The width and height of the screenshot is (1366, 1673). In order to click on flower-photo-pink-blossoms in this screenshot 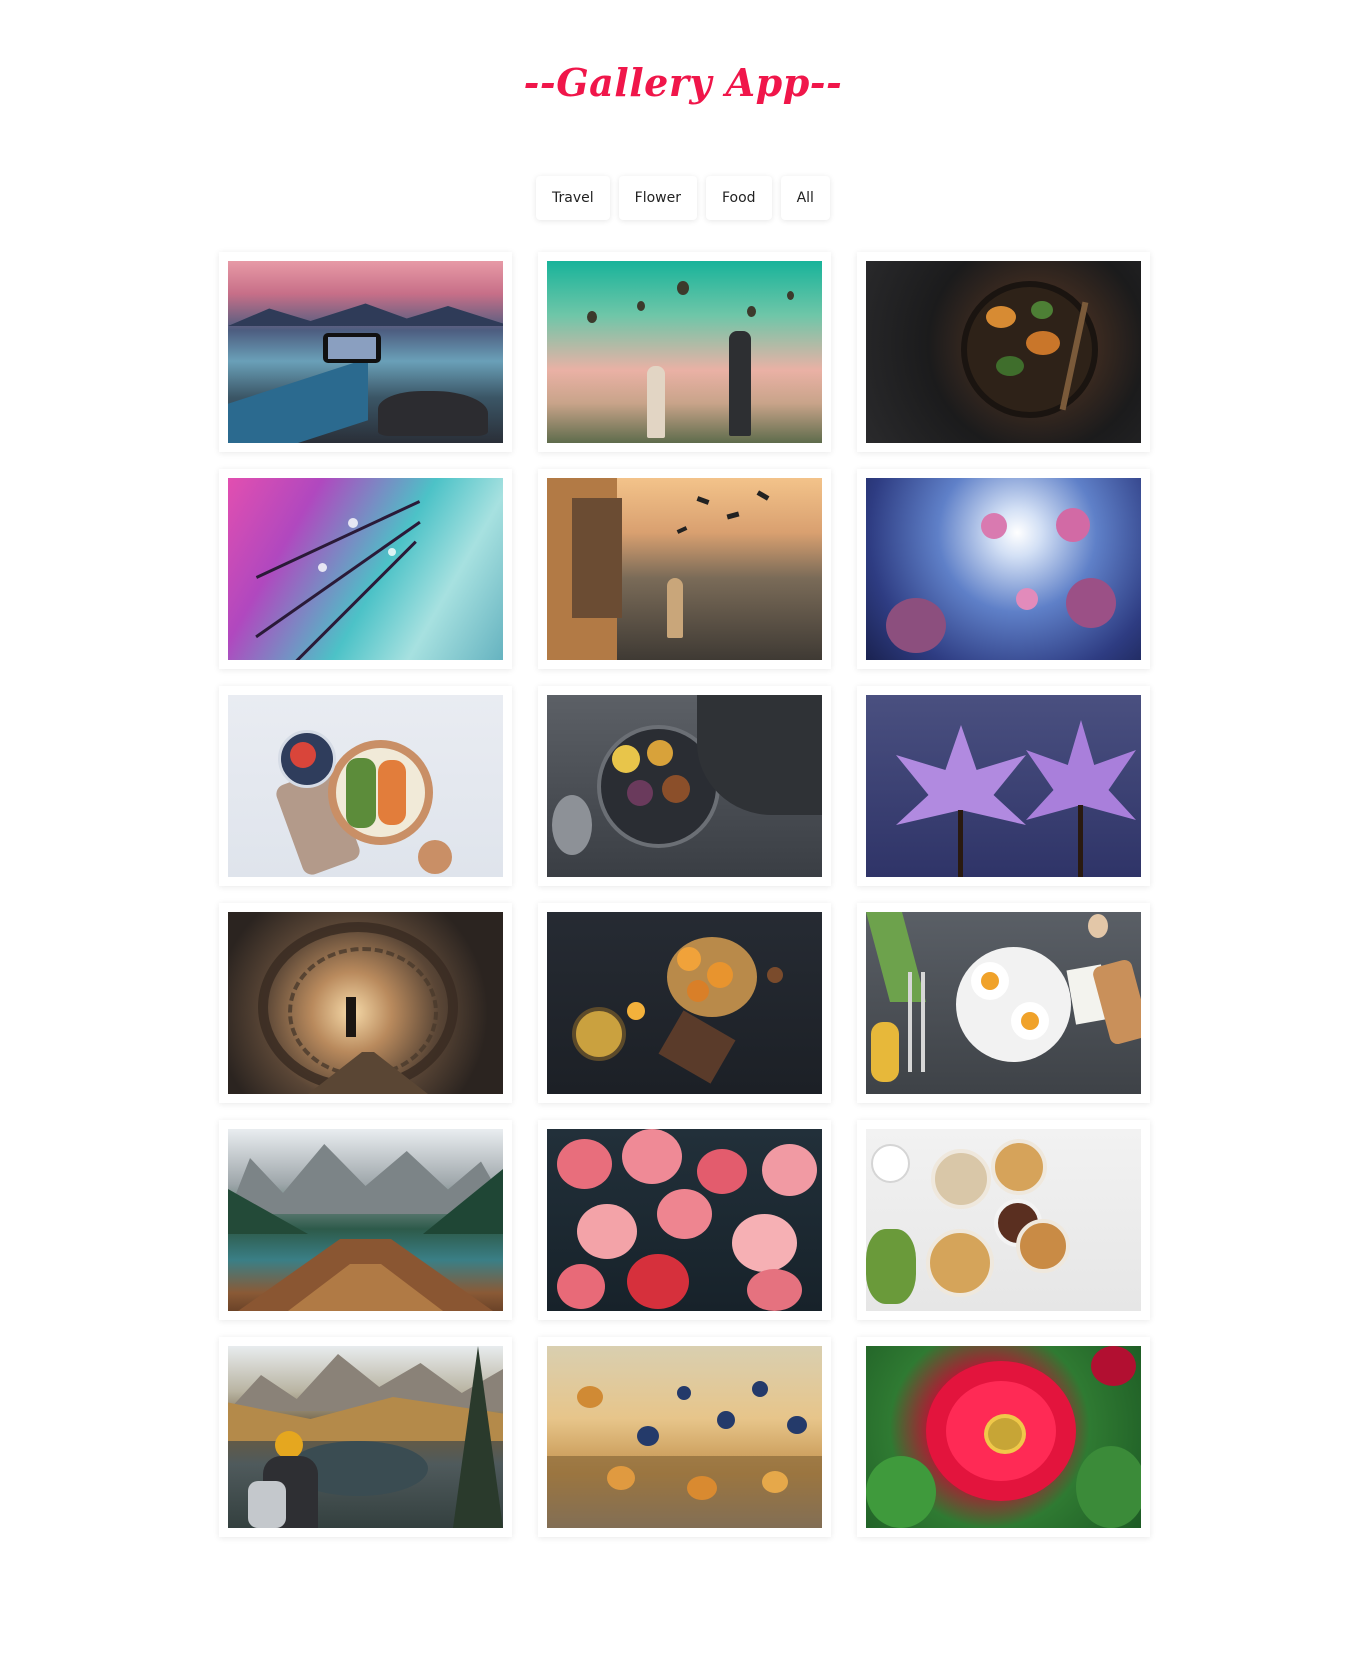, I will do `click(684, 1220)`.